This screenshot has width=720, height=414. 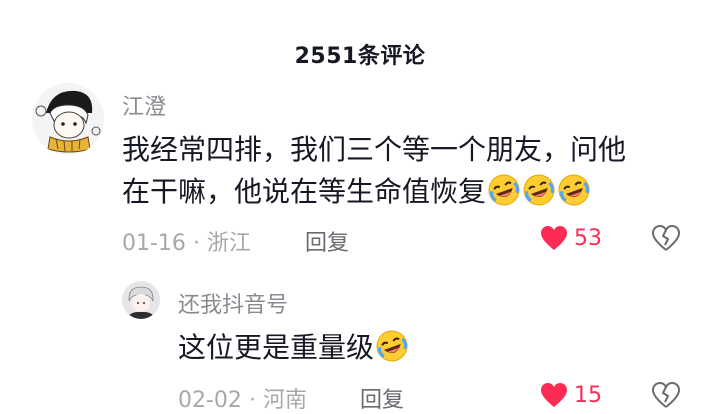 I want to click on reply-reply-button: 回复, so click(x=382, y=398).